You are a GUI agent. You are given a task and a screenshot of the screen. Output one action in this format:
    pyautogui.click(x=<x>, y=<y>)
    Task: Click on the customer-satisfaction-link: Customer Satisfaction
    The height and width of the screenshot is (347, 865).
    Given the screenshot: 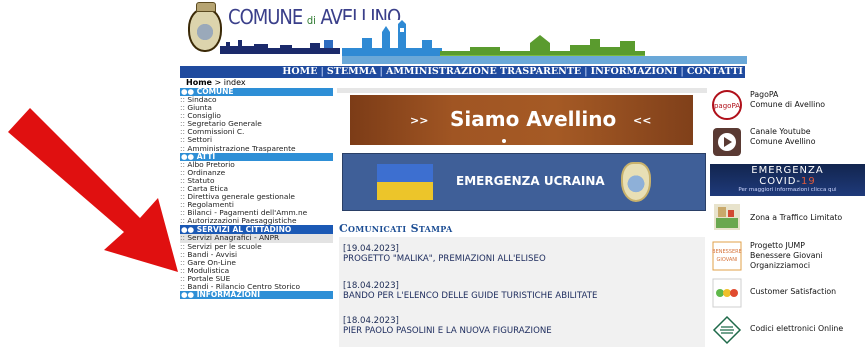 What is the action you would take?
    pyautogui.click(x=787, y=292)
    